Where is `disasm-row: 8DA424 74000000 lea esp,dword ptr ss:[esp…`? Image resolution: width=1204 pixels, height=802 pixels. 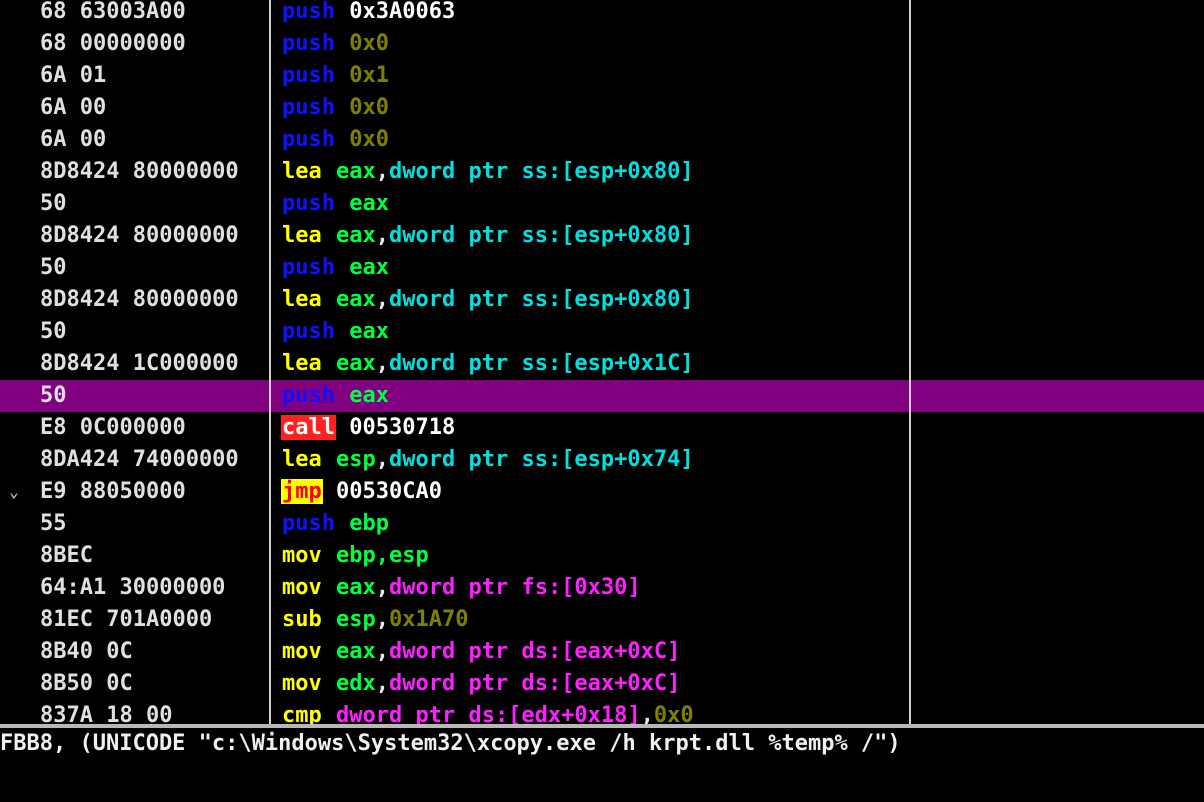 disasm-row: 8DA424 74000000 lea esp,dword ptr ss:[esp… is located at coordinates (602, 460).